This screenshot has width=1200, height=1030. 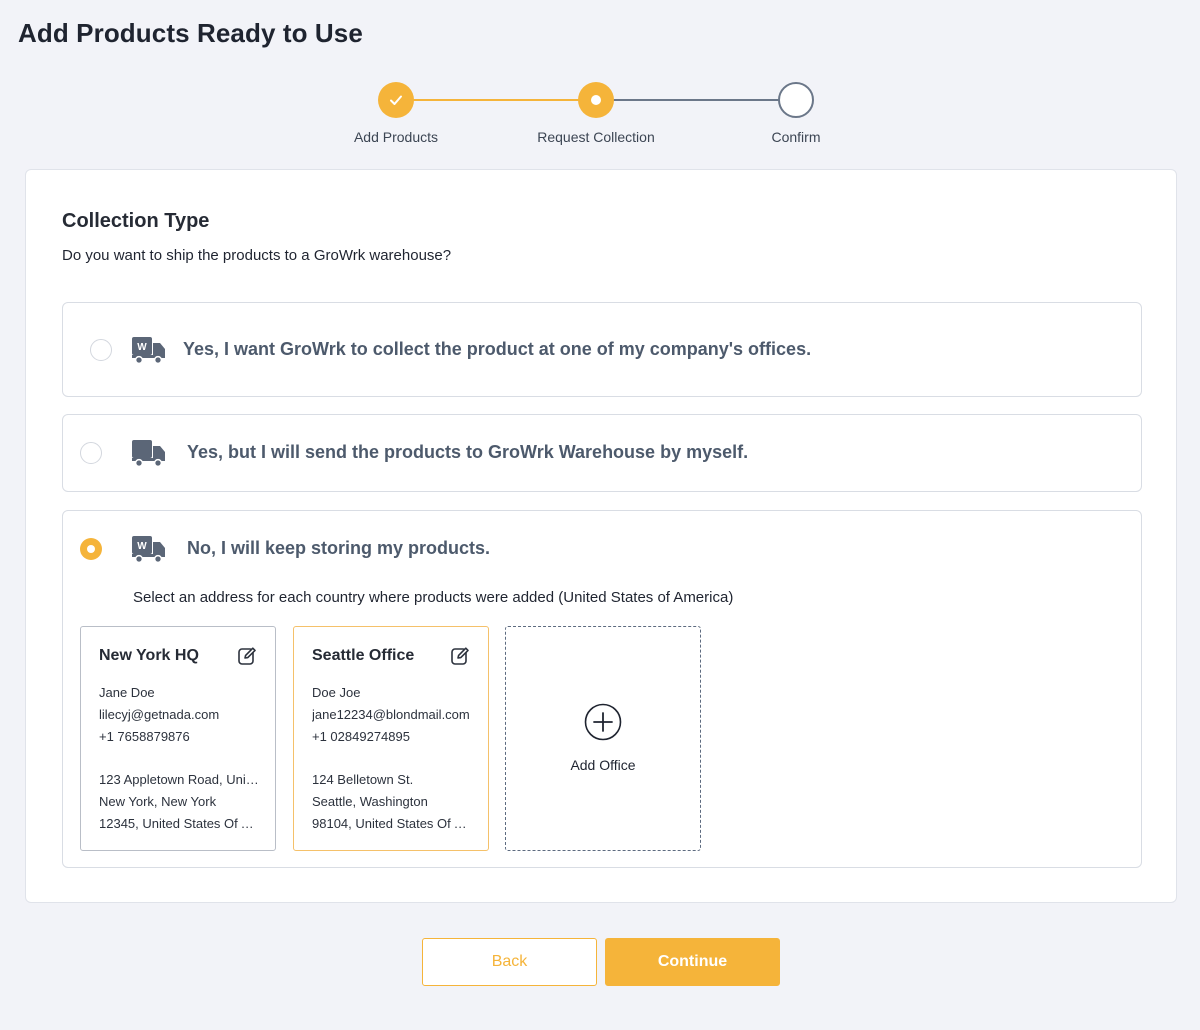 I want to click on add-office-label: Add Office, so click(x=603, y=765).